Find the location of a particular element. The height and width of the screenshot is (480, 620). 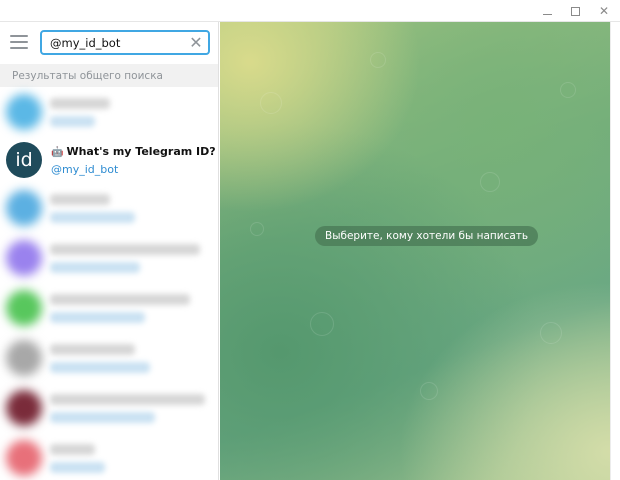

minimize-button is located at coordinates (547, 11).